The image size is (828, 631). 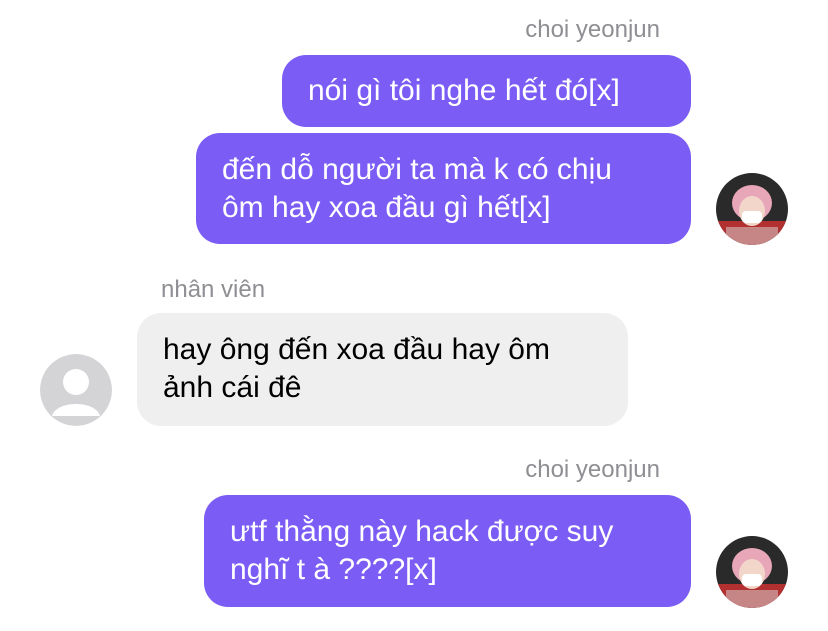 What do you see at coordinates (213, 289) in the screenshot?
I see `sender-name: nhân viên` at bounding box center [213, 289].